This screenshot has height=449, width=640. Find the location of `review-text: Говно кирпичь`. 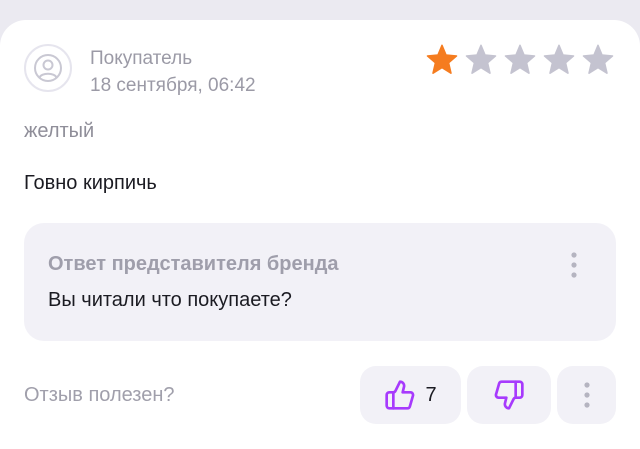

review-text: Говно кирпичь is located at coordinates (90, 183).